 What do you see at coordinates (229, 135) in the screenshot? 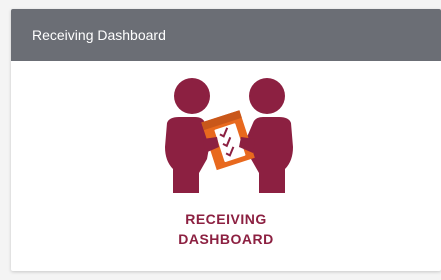
I see `people-handing-box-icon` at bounding box center [229, 135].